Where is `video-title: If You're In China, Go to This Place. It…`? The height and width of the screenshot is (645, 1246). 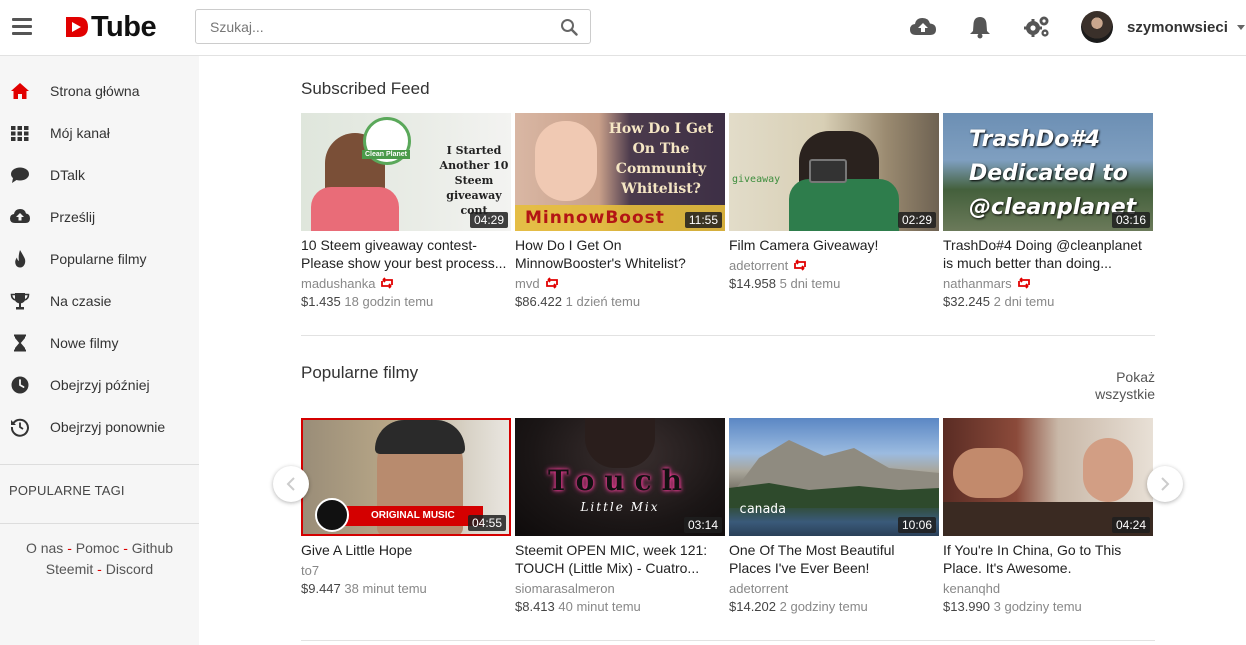
video-title: If You're In China, Go to This Place. It… is located at coordinates (1048, 559).